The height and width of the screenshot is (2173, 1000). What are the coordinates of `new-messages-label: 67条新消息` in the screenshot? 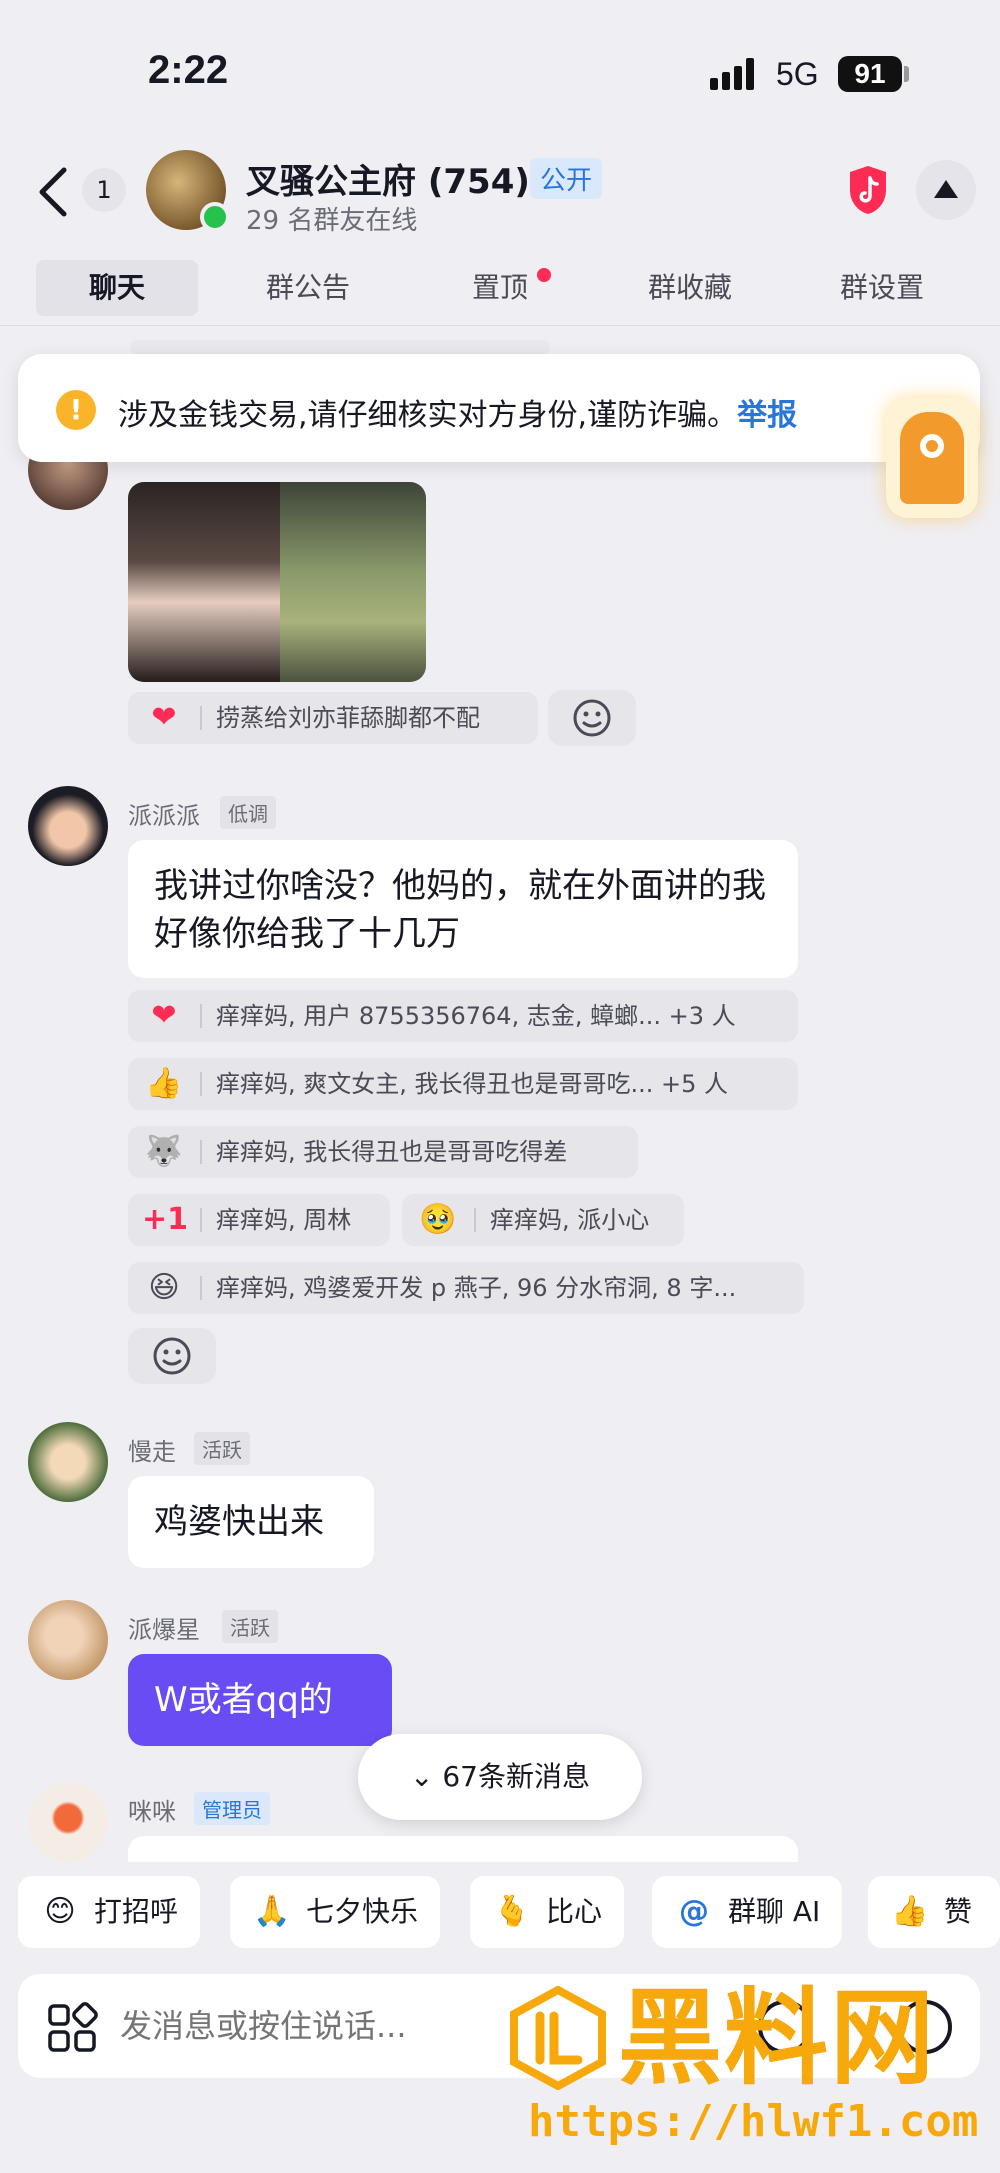 It's located at (516, 1776).